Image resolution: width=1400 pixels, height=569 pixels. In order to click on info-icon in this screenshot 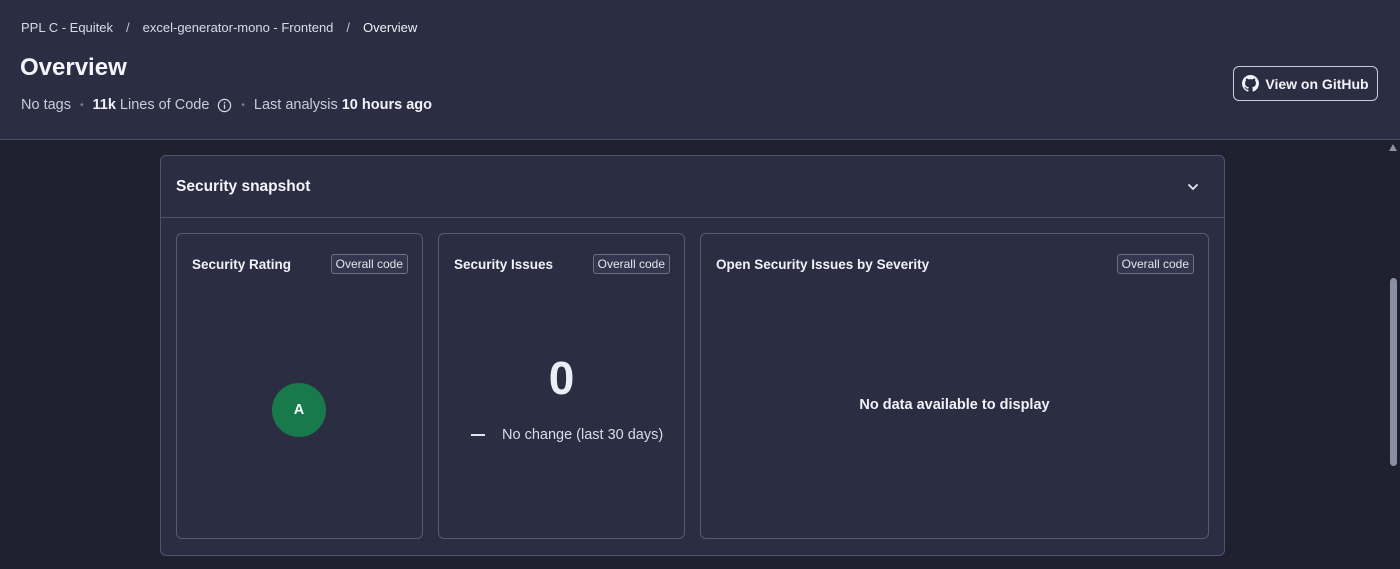, I will do `click(224, 105)`.